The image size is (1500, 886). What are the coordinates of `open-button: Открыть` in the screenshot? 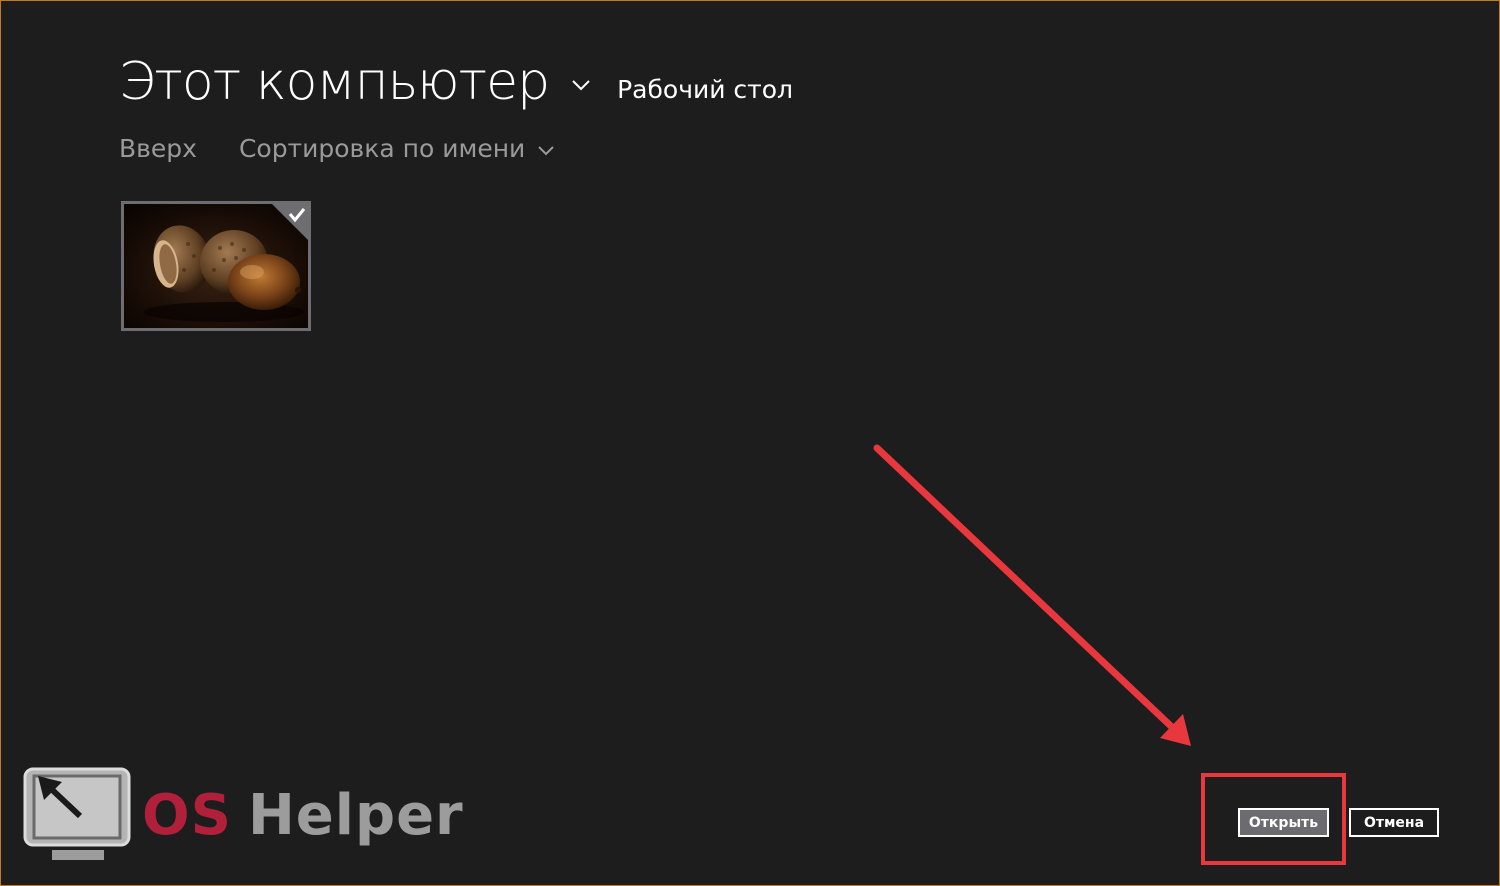 It's located at (1283, 822).